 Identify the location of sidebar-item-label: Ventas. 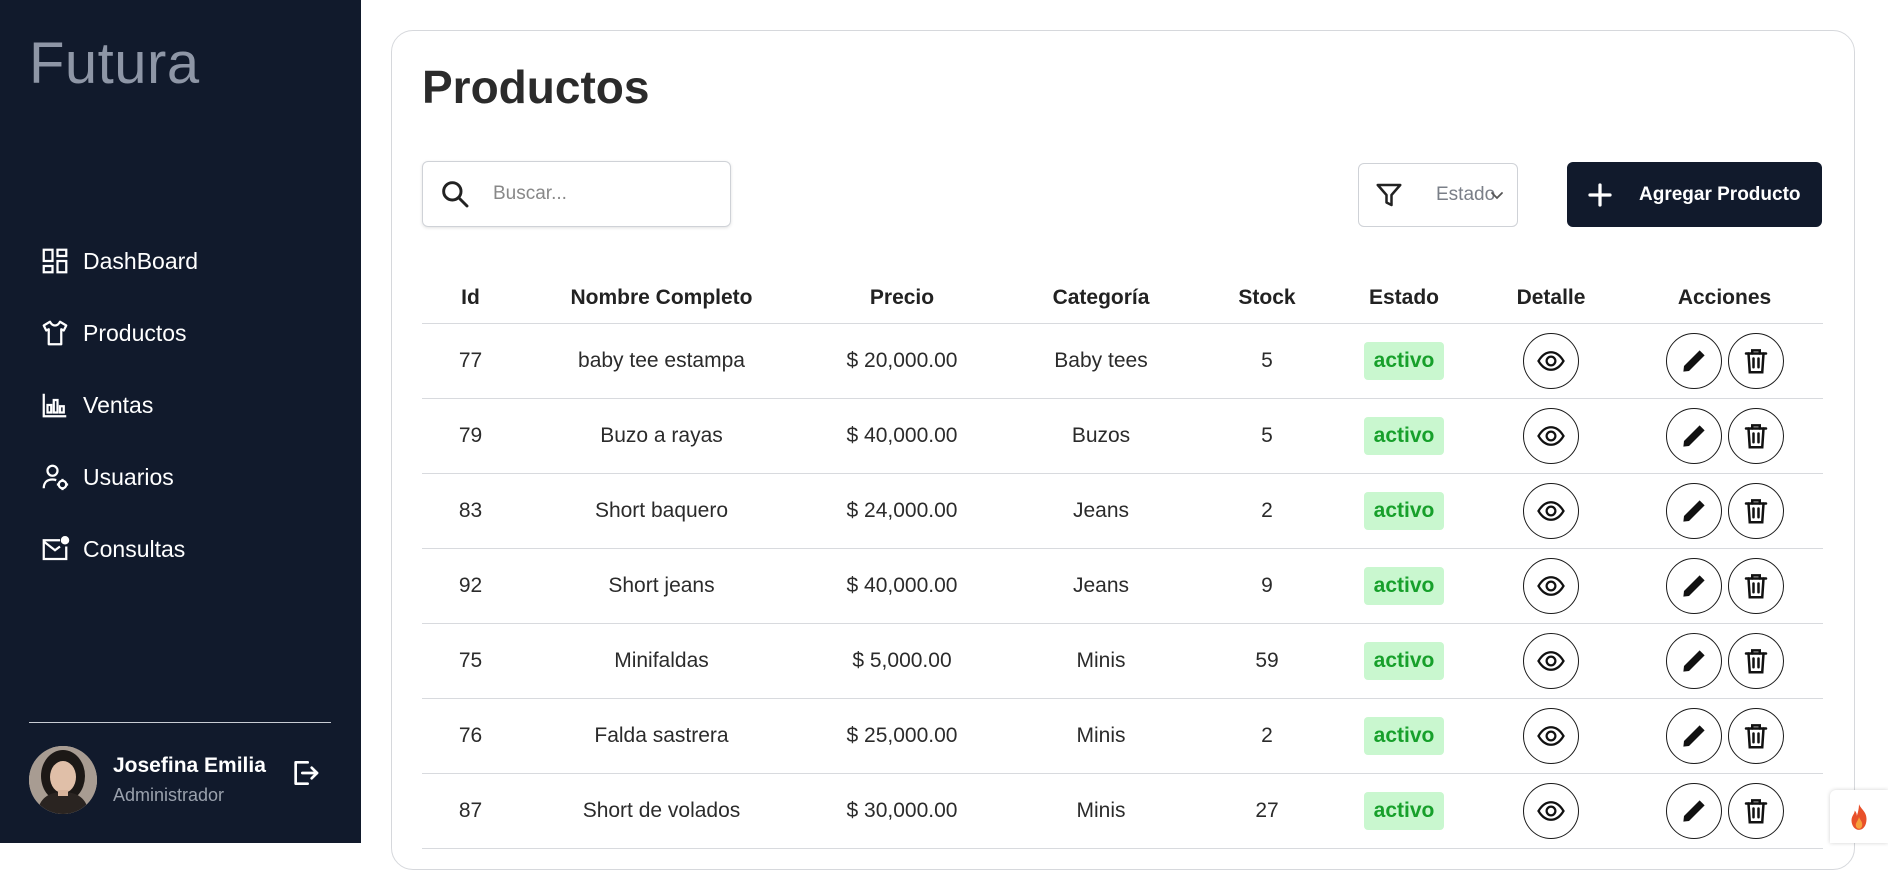
(118, 404).